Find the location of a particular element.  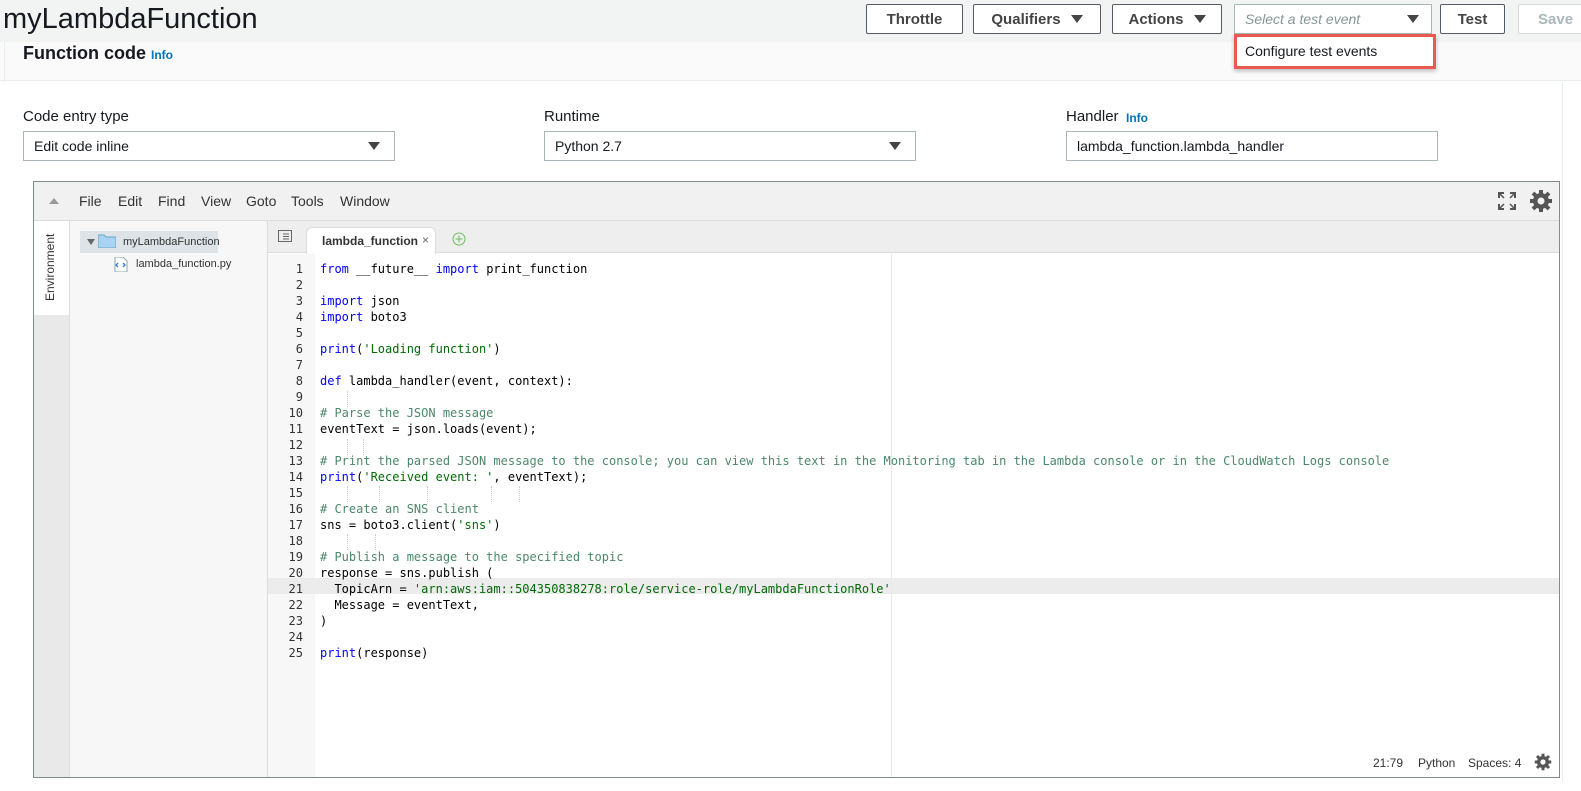

code-token: 'Loading function' is located at coordinates (428, 349).